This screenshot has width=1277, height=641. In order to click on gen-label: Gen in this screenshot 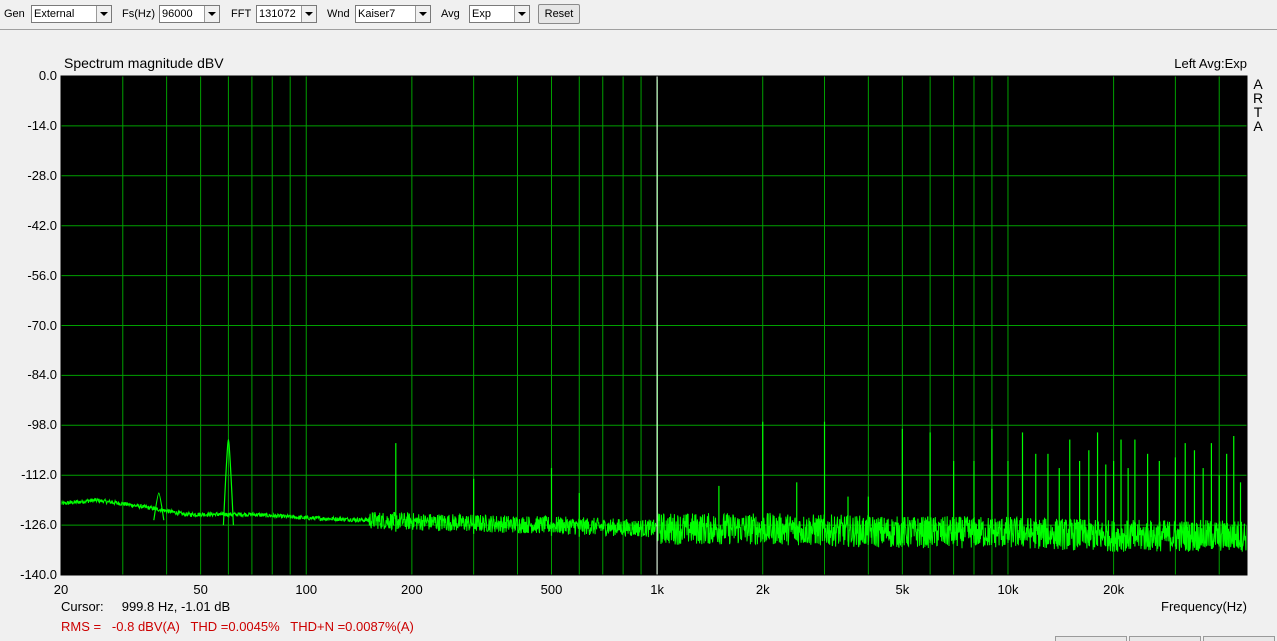, I will do `click(14, 14)`.